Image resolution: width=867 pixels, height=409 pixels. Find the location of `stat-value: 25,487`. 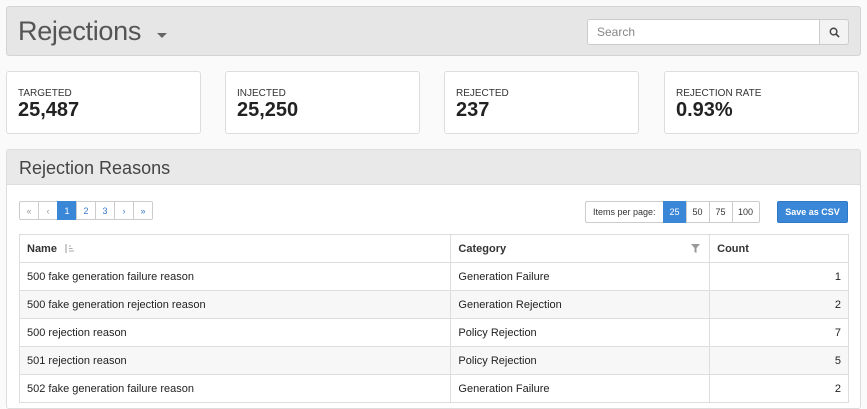

stat-value: 25,487 is located at coordinates (49, 110).